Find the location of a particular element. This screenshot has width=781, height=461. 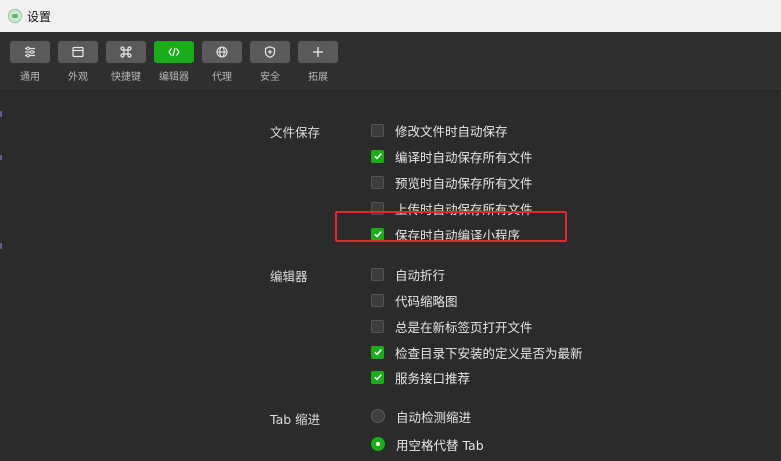

option-label: 自动检测缩进 is located at coordinates (434, 417).